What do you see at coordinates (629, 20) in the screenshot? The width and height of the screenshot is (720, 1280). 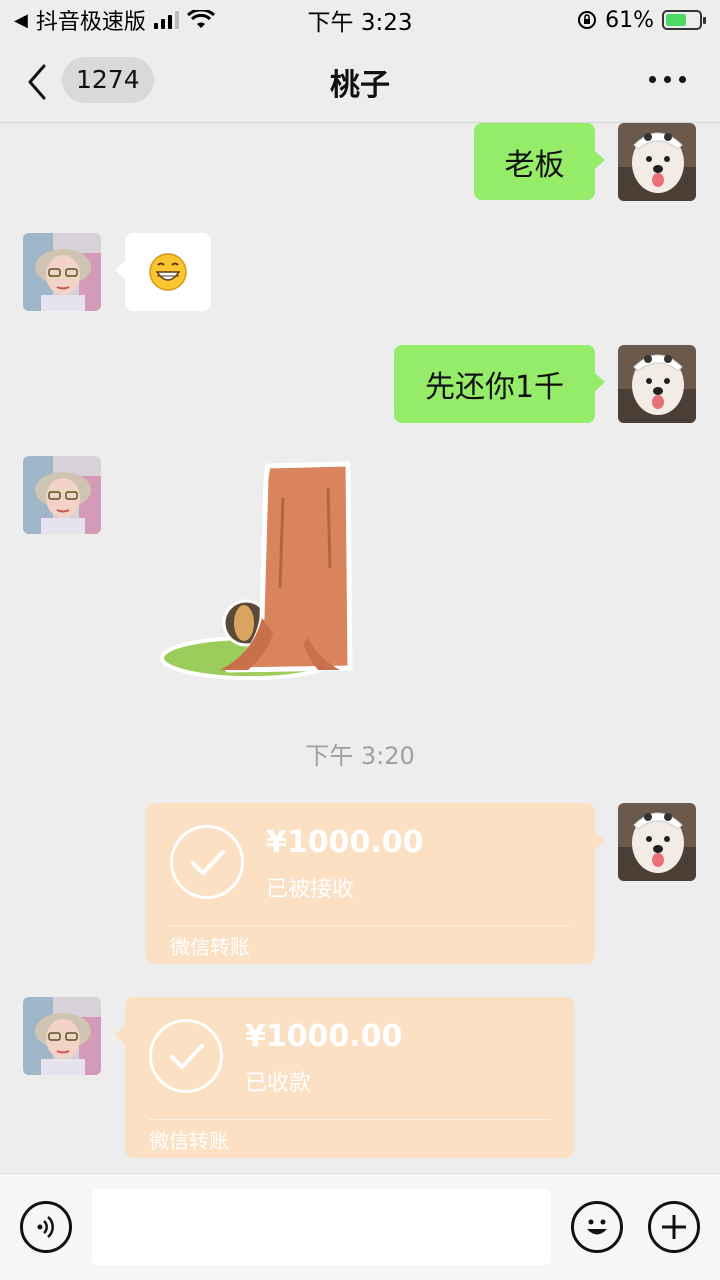 I see `battery-percent: 61%` at bounding box center [629, 20].